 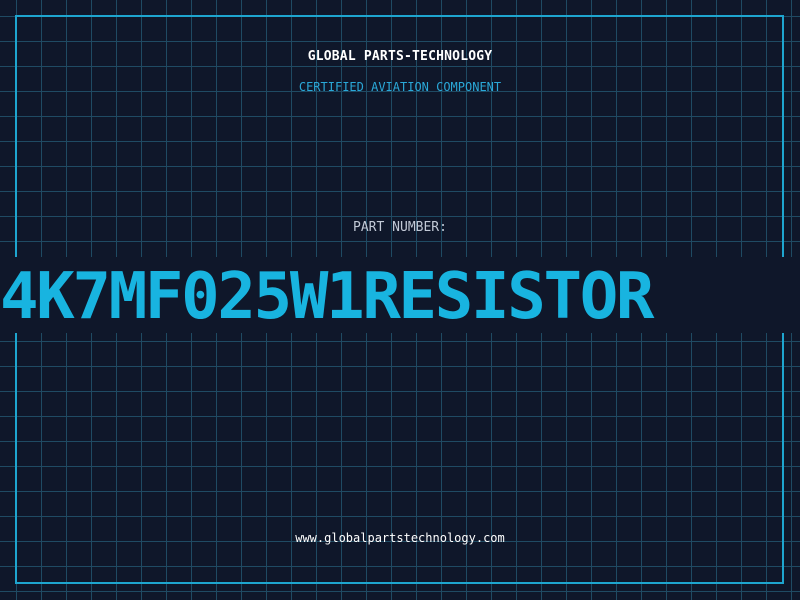 I want to click on part-number-band: 4K7MF025W1RESISTOR, so click(x=400, y=295).